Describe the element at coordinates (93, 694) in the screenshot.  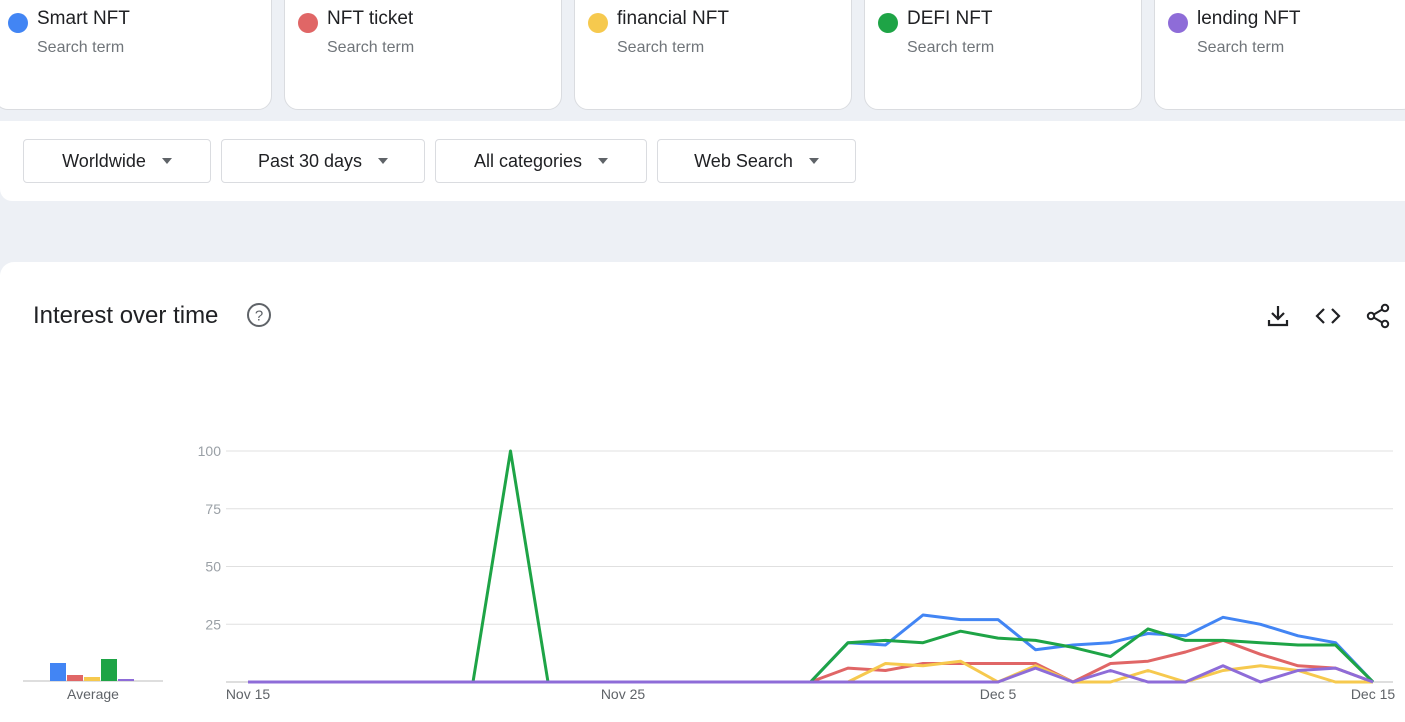
I see `average-label: Average` at that location.